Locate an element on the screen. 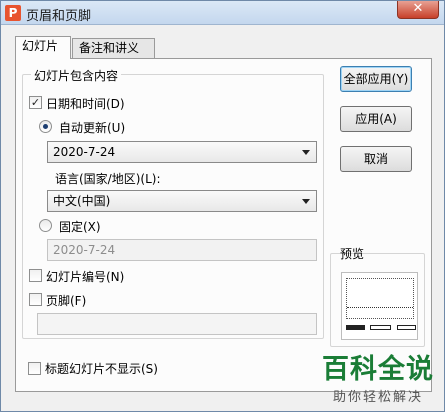 This screenshot has height=412, width=445. footer-checkbox is located at coordinates (35, 299).